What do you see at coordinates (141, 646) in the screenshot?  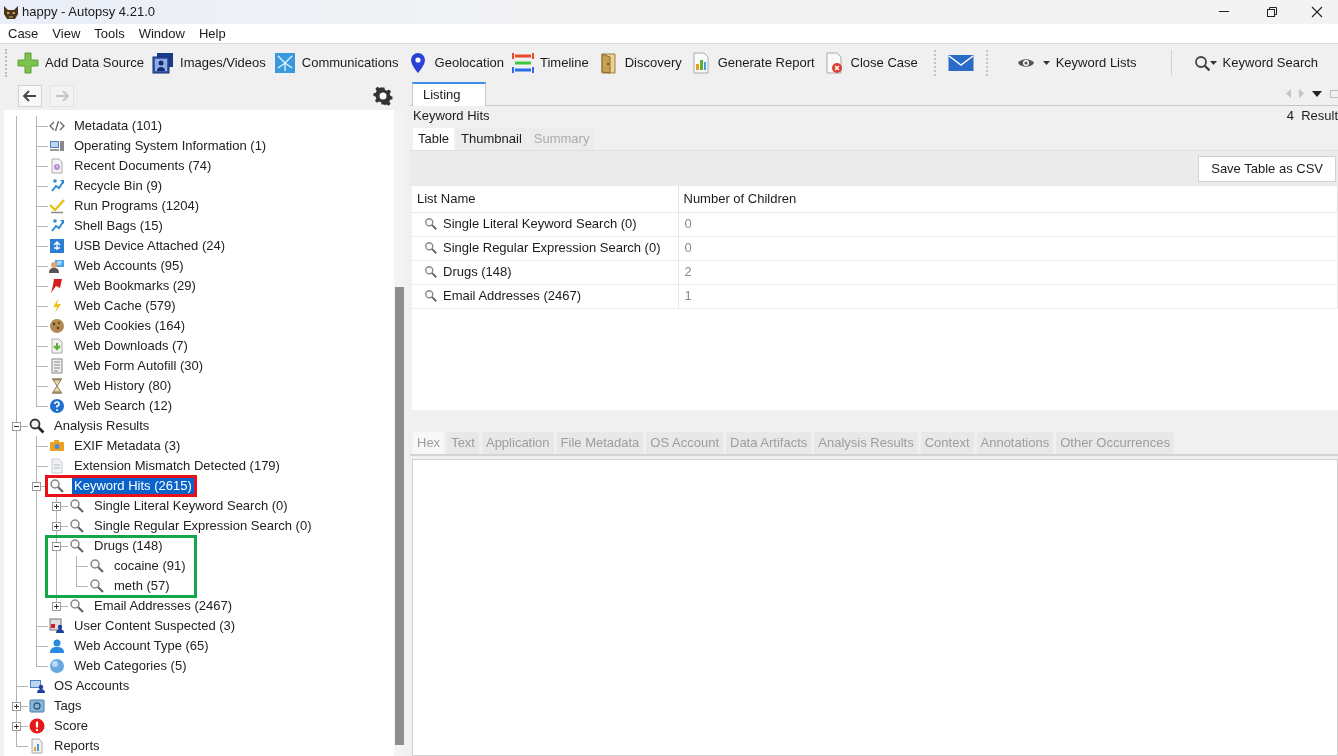 I see `tree-item: Web Account Type (65)` at bounding box center [141, 646].